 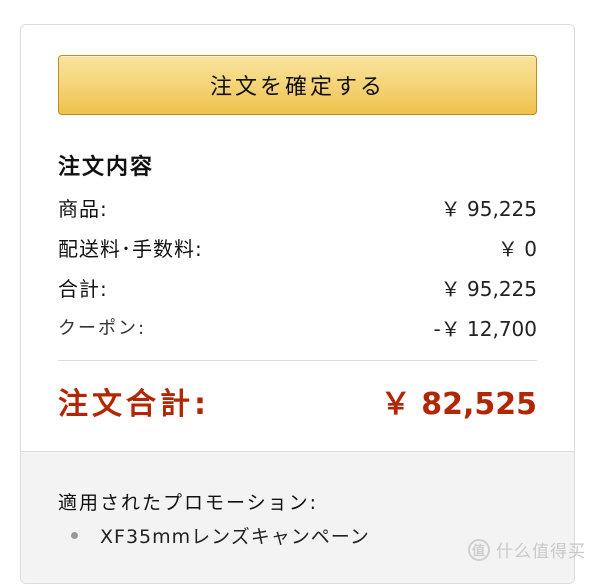 What do you see at coordinates (485, 327) in the screenshot?
I see `coupon-value: -￥ 12,700` at bounding box center [485, 327].